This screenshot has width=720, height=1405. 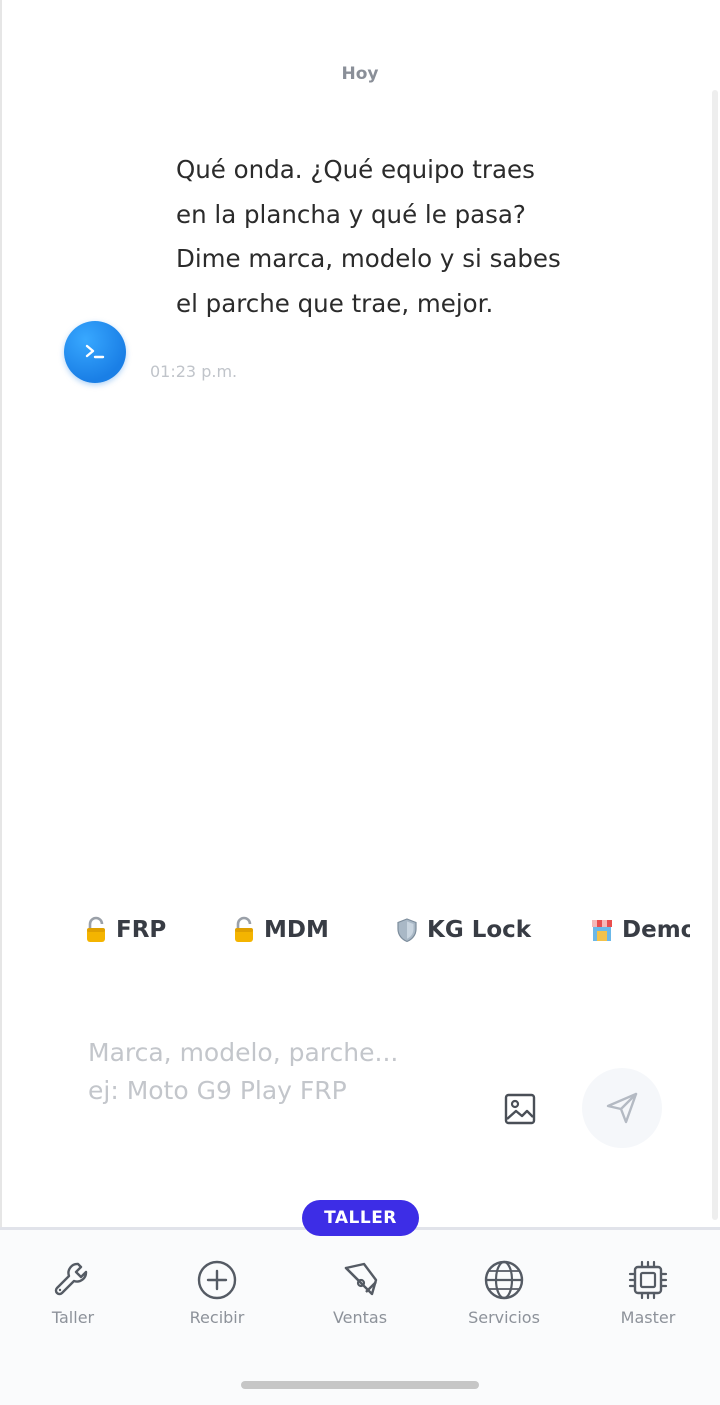 What do you see at coordinates (71, 1279) in the screenshot?
I see `wrench-icon` at bounding box center [71, 1279].